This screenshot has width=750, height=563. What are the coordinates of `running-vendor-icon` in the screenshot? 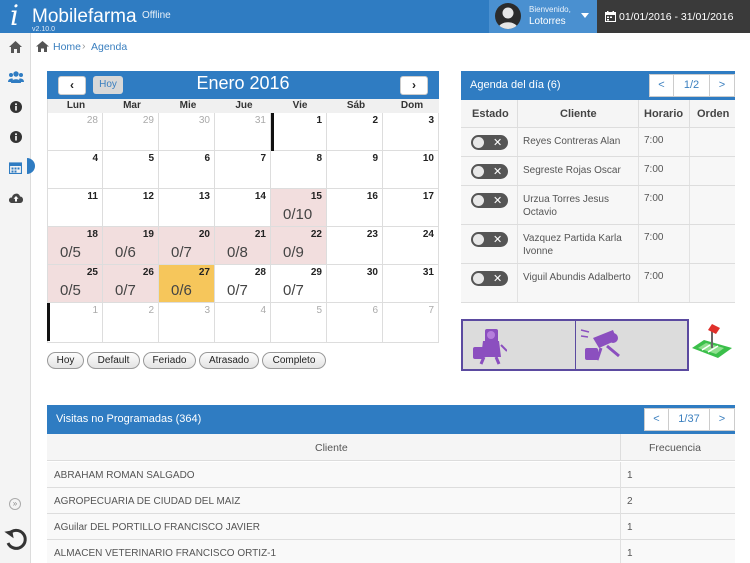 It's located at (603, 348).